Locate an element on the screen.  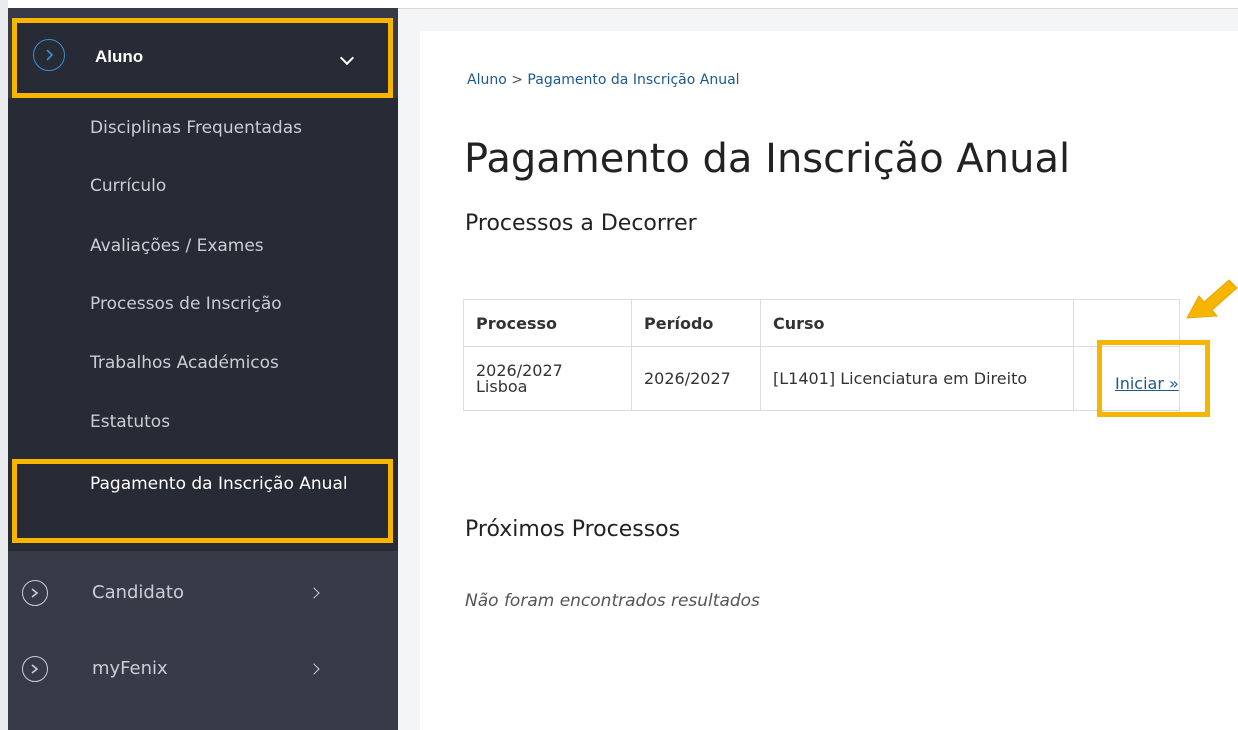
sidebar-item-disciplinas: Disciplinas Frequentadas is located at coordinates (196, 128).